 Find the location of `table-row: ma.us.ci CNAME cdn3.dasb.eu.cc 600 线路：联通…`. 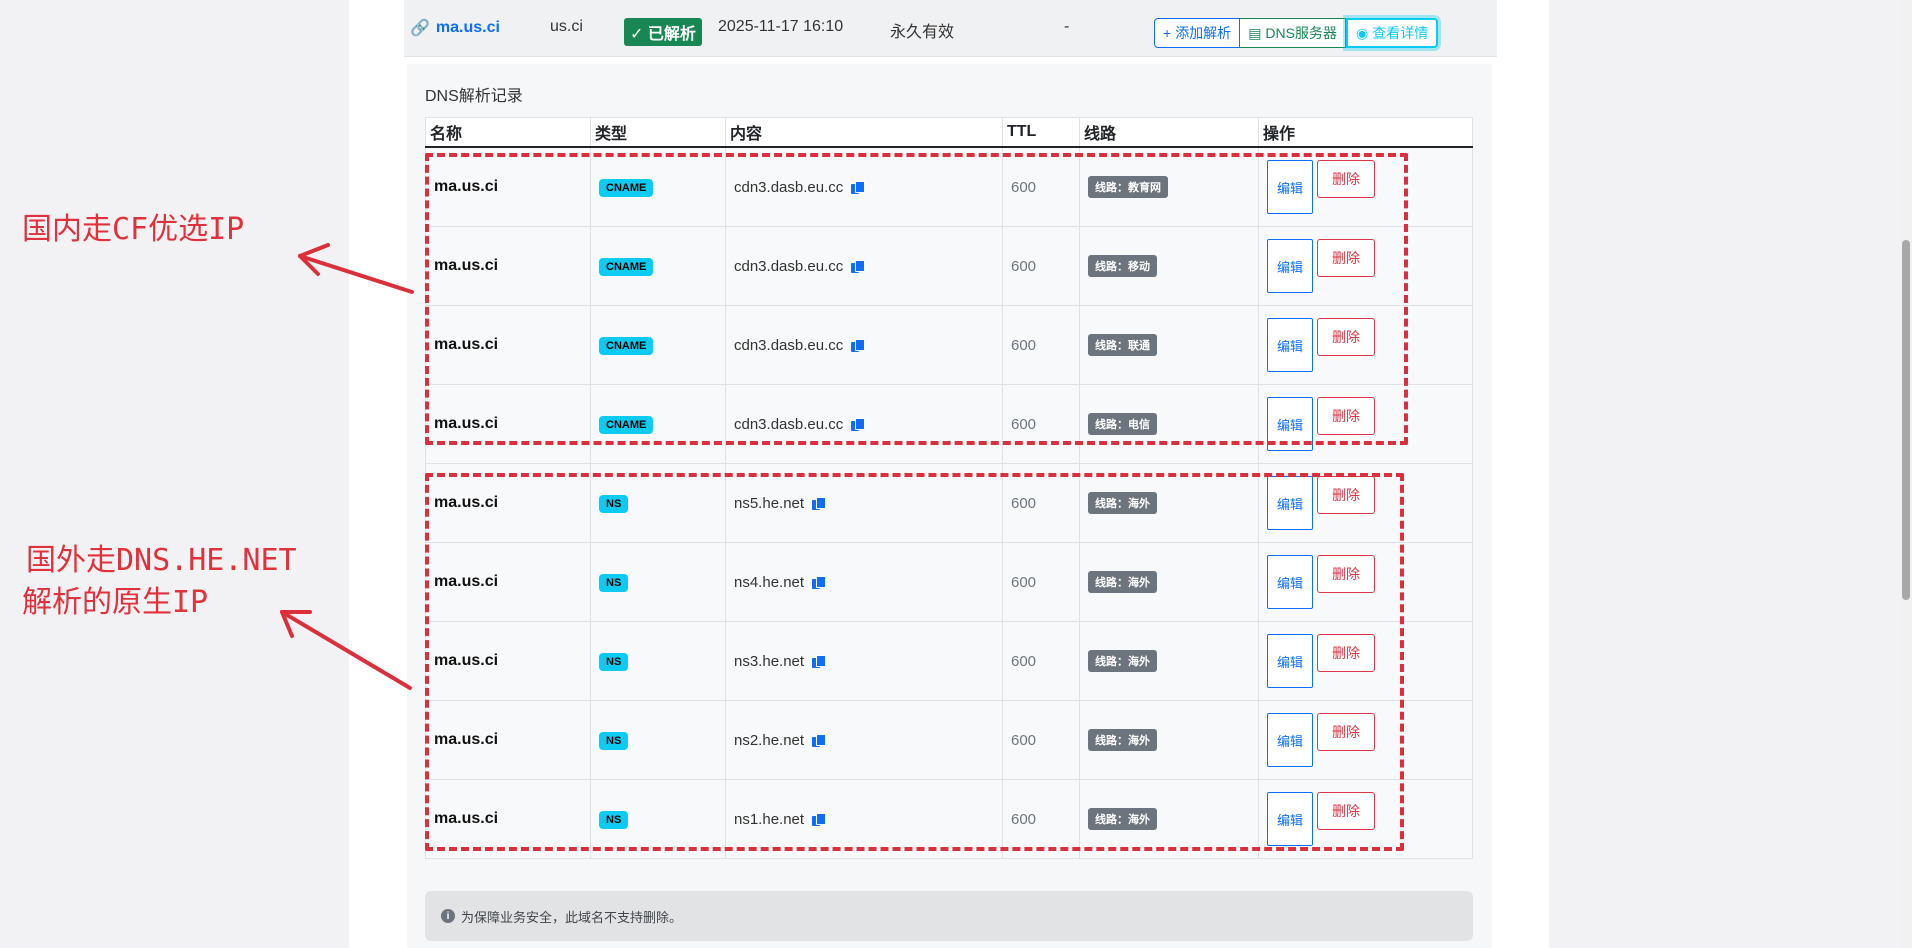

table-row: ma.us.ci CNAME cdn3.dasb.eu.cc 600 线路：联通… is located at coordinates (949, 345).